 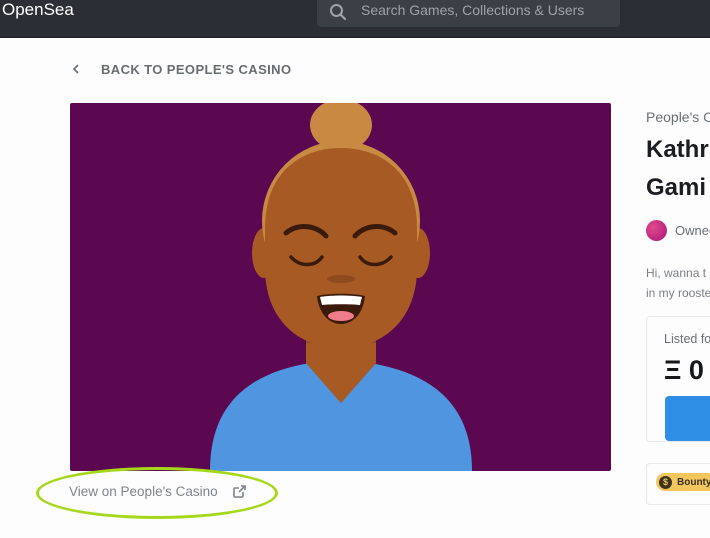 I want to click on asset-description: Hi, wanna t in my rooste, so click(x=678, y=283).